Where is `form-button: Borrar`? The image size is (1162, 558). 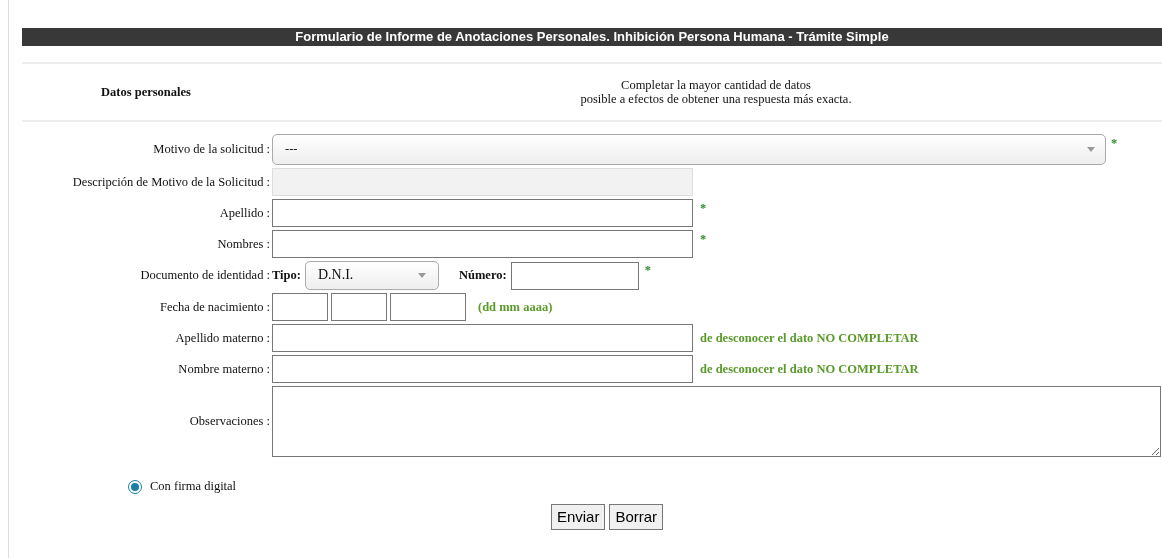 form-button: Borrar is located at coordinates (636, 517).